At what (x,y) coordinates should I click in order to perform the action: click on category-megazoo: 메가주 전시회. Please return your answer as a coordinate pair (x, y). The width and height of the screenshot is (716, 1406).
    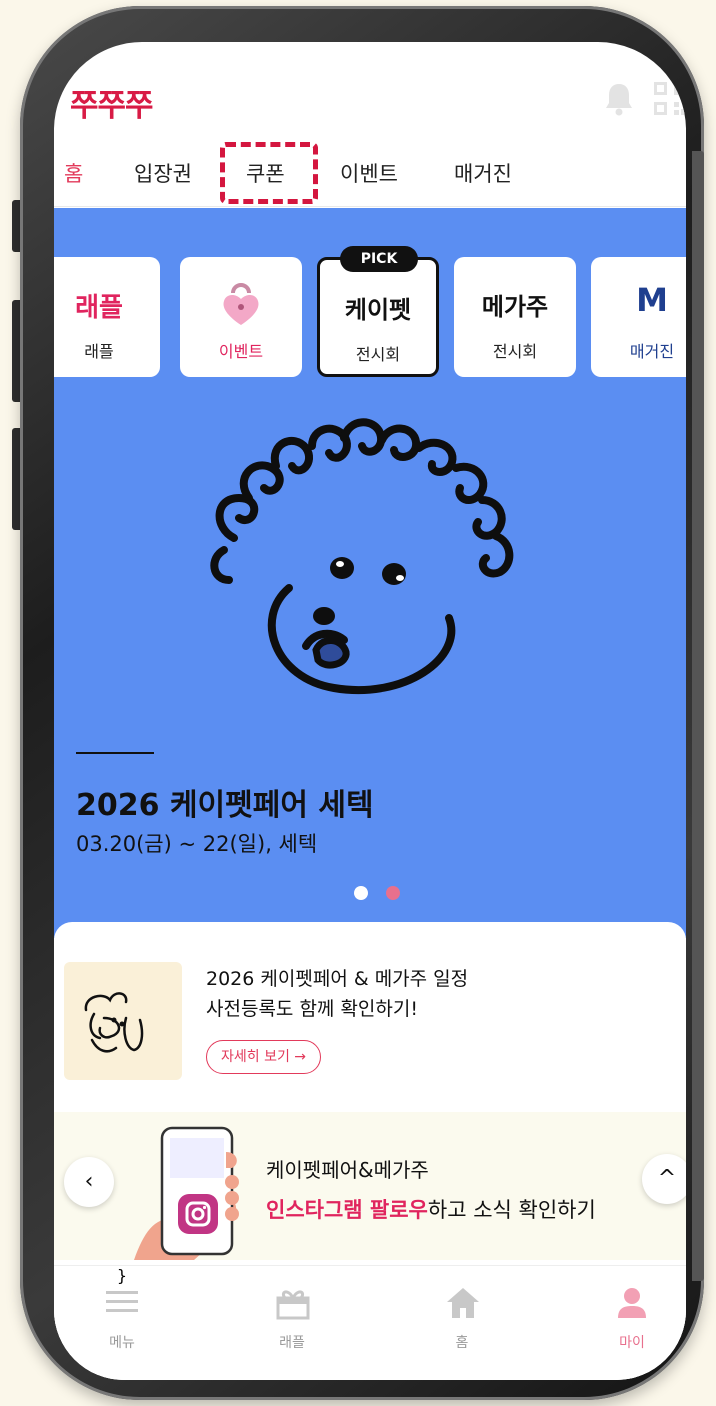
    Looking at the image, I should click on (515, 317).